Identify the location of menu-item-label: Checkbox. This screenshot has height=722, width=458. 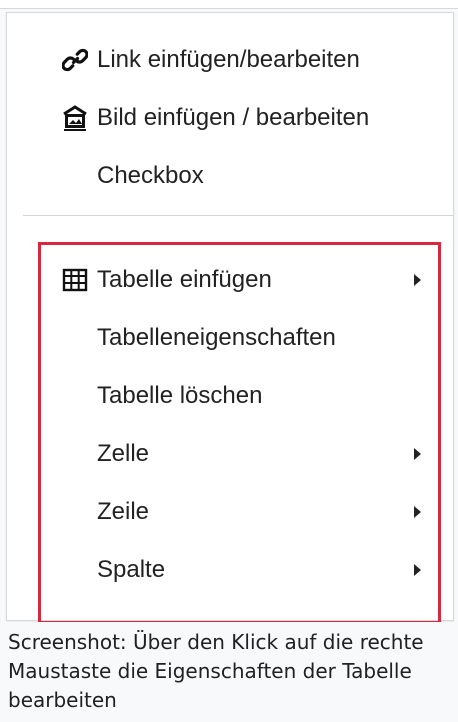
(150, 175).